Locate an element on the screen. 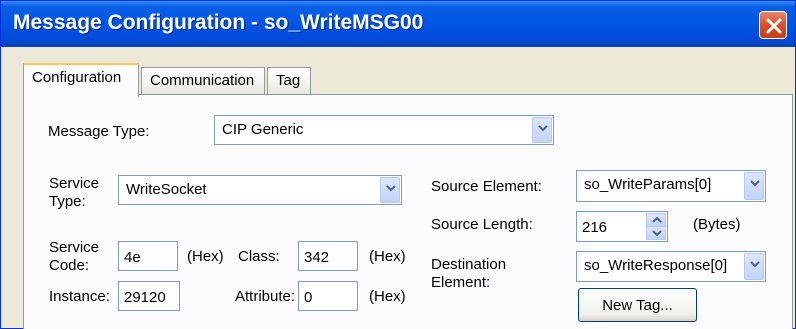 The width and height of the screenshot is (796, 329). tab-configuration-label: Configuration is located at coordinates (77, 77).